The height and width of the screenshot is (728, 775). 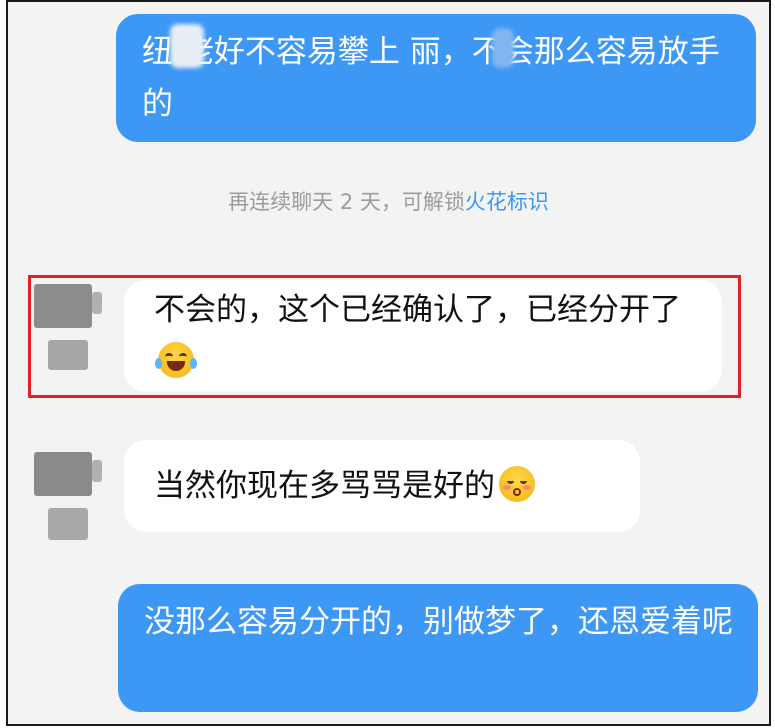 I want to click on message-bubble-outgoing: 纽 佬好不容易攀上 丽，不会那么容易放手的, so click(x=436, y=78).